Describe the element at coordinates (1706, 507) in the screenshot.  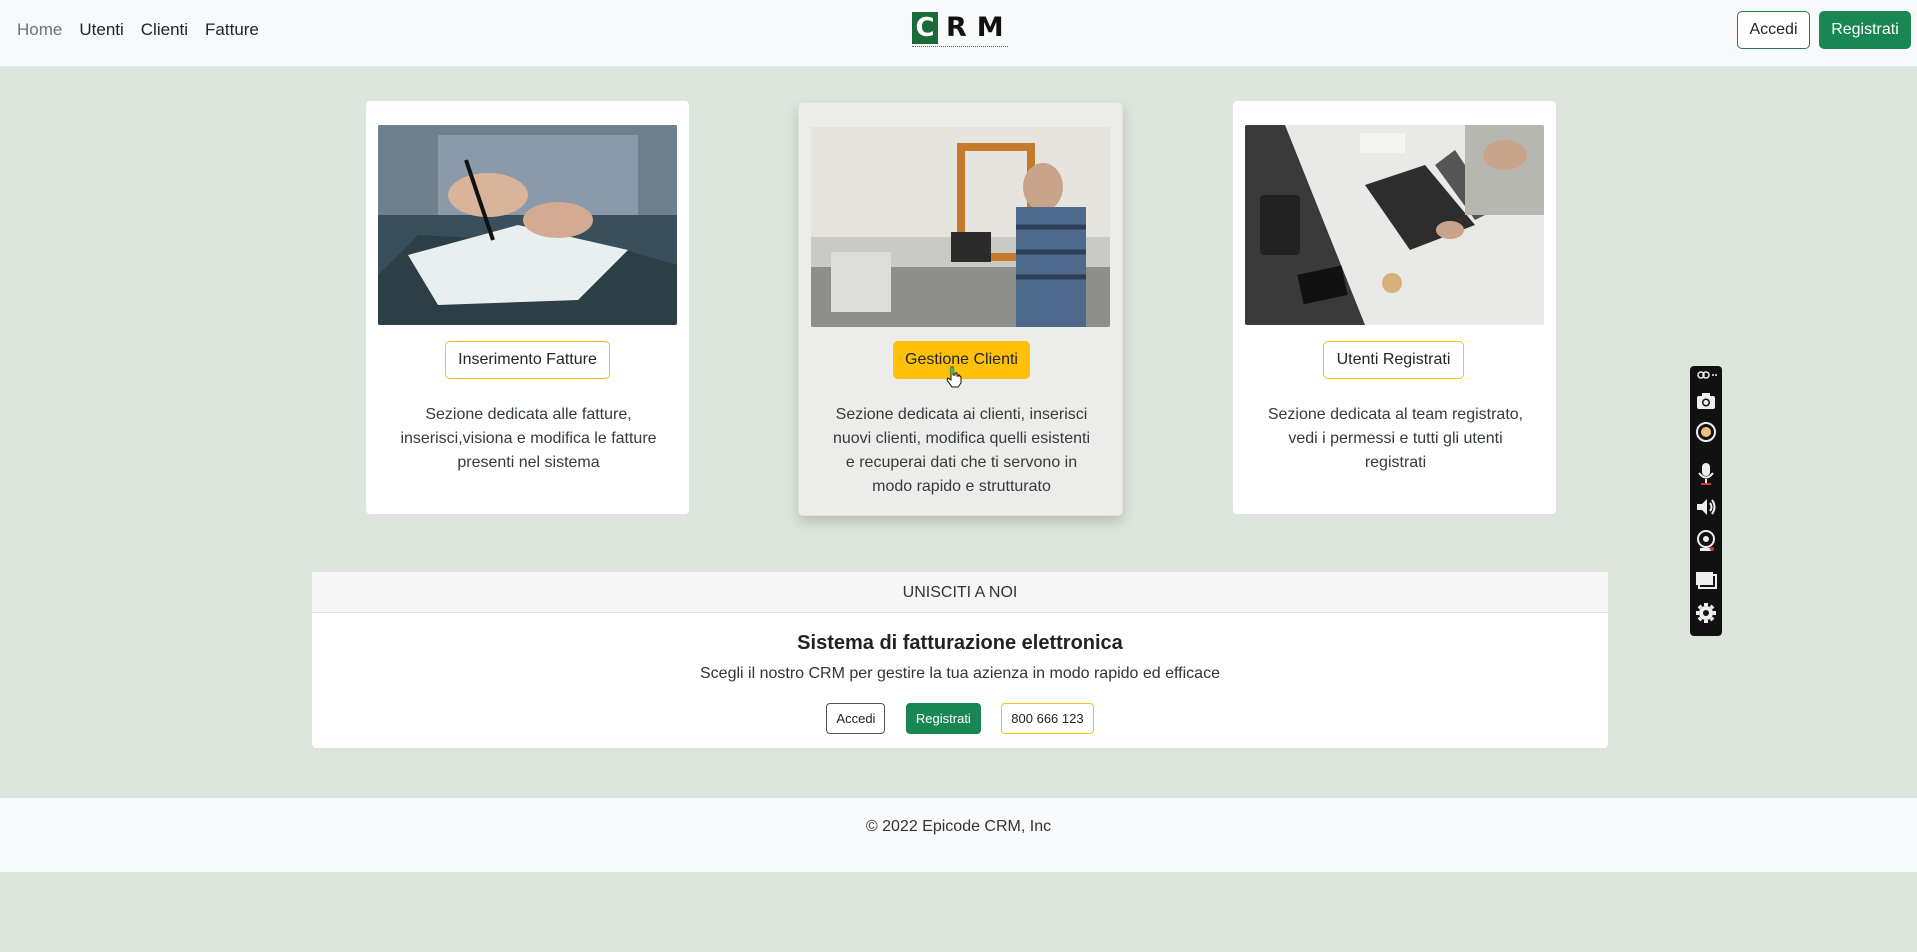
I see `speaker-icon` at that location.